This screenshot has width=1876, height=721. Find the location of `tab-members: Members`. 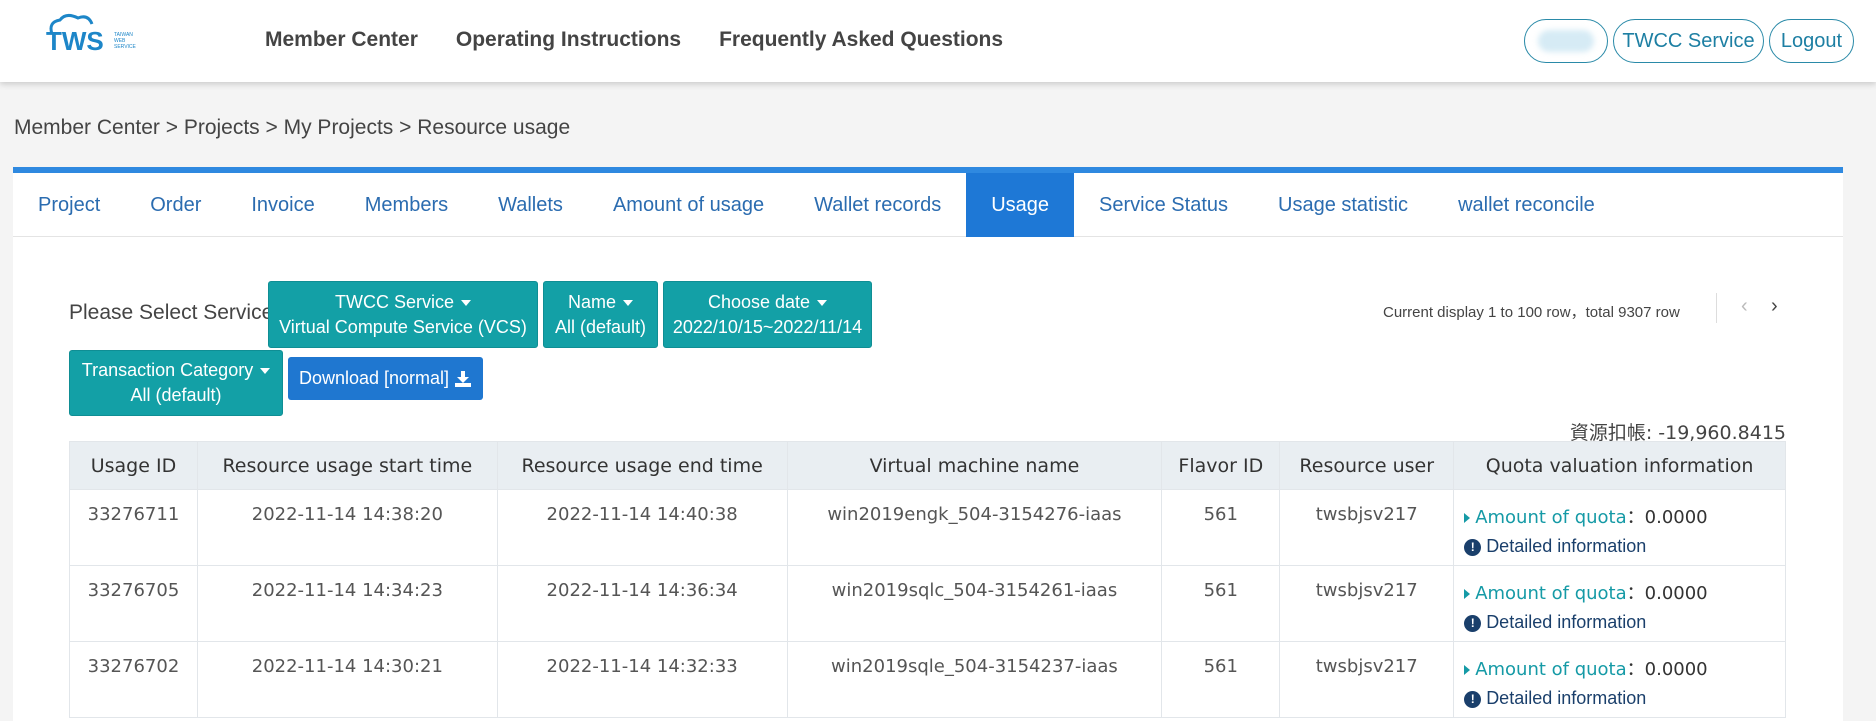

tab-members: Members is located at coordinates (406, 205).